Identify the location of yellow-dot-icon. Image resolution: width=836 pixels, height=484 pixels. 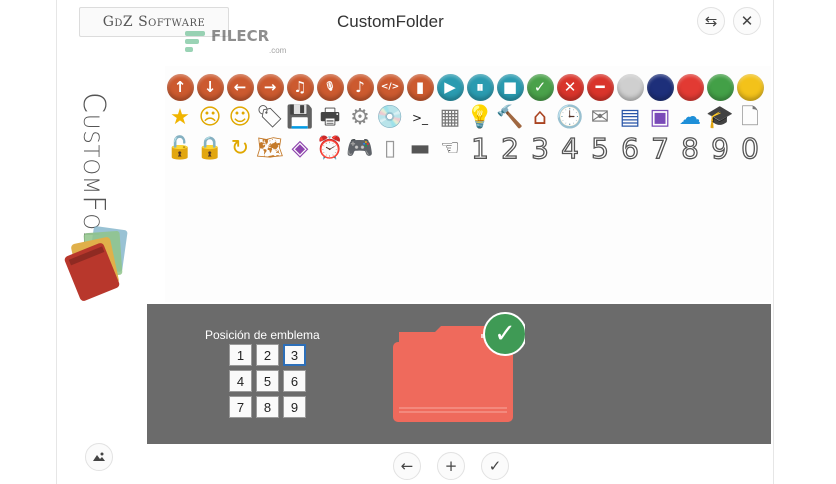
(750, 87).